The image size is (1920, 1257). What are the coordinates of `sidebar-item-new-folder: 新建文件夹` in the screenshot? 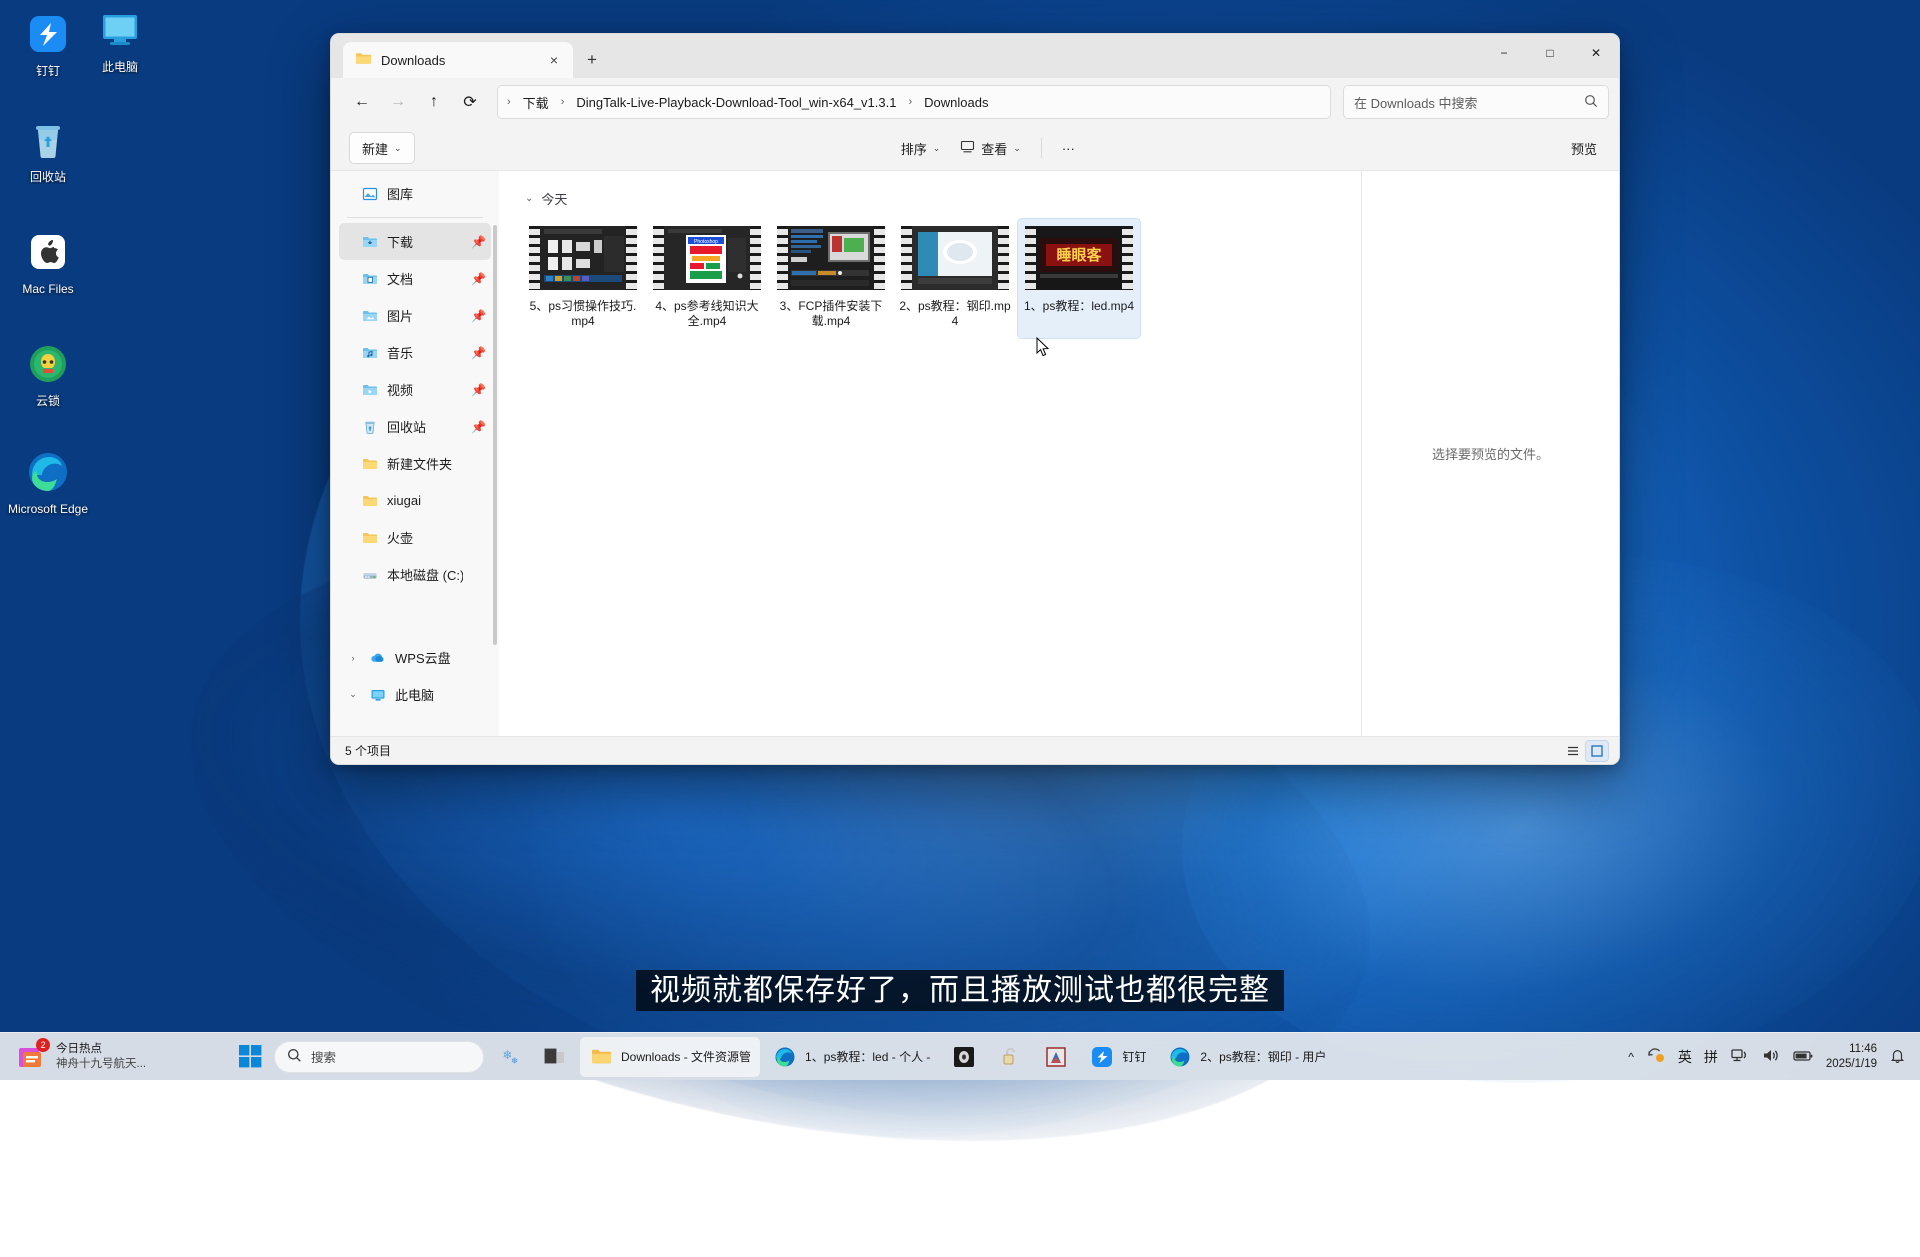 It's located at (415, 463).